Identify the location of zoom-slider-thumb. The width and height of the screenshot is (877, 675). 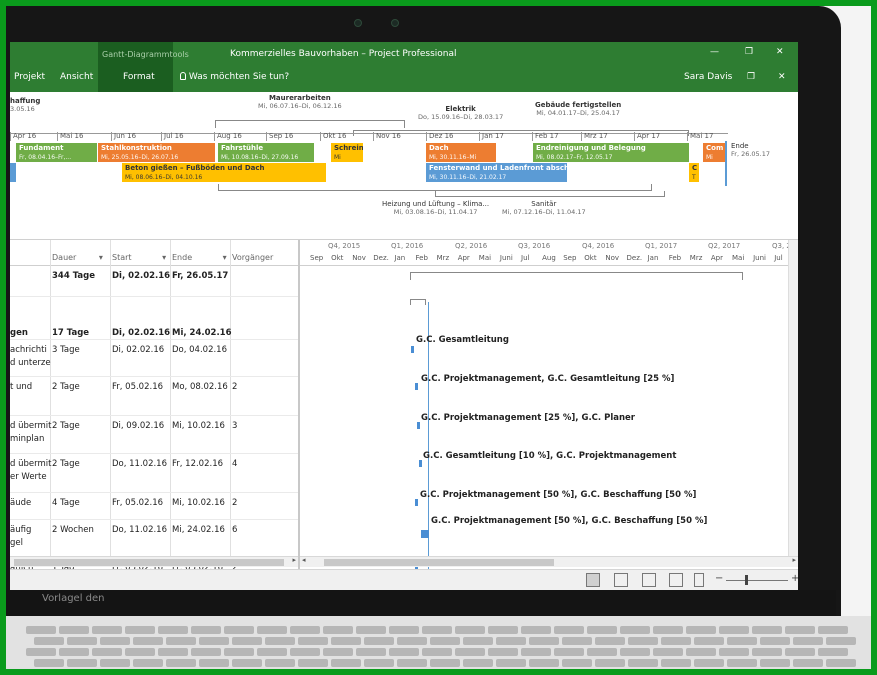
(746, 580).